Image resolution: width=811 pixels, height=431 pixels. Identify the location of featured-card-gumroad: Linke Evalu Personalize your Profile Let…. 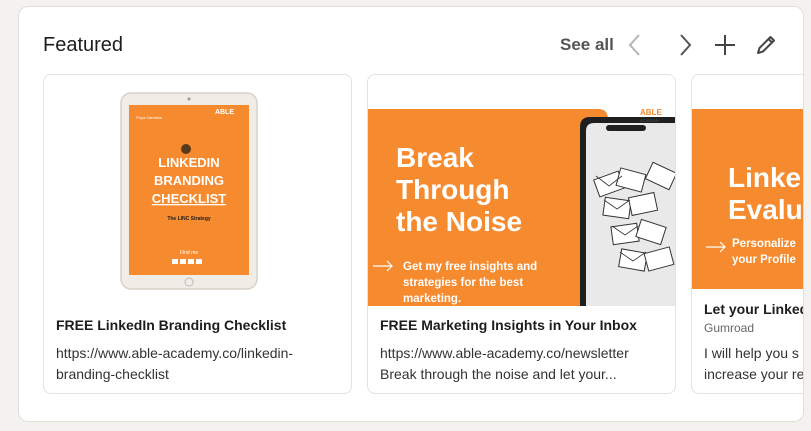
(747, 234).